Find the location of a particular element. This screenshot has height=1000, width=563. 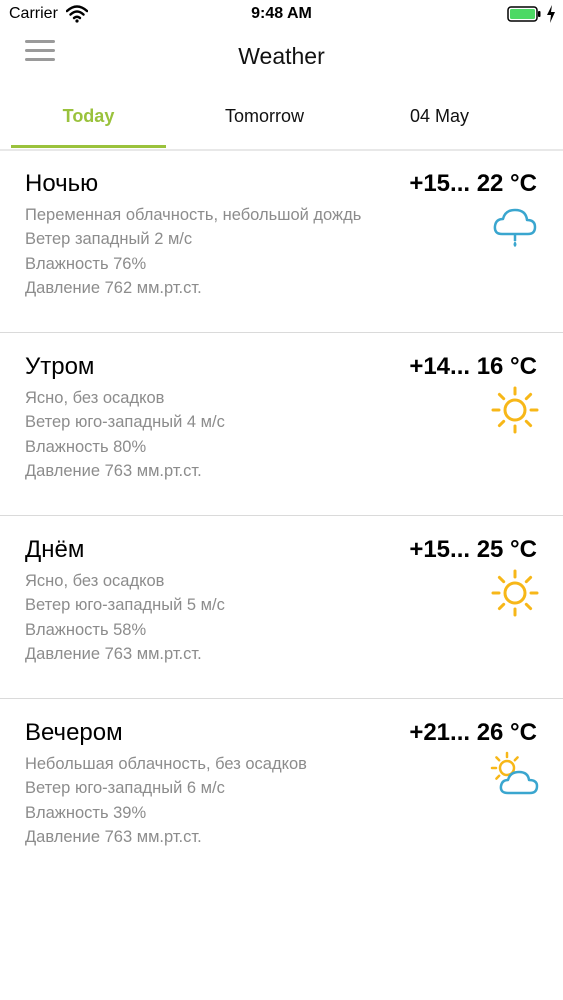

status-time: 9:48 AM is located at coordinates (281, 13).